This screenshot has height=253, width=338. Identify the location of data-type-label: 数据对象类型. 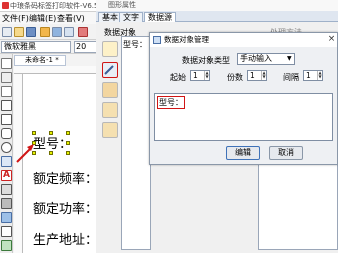
(206, 60).